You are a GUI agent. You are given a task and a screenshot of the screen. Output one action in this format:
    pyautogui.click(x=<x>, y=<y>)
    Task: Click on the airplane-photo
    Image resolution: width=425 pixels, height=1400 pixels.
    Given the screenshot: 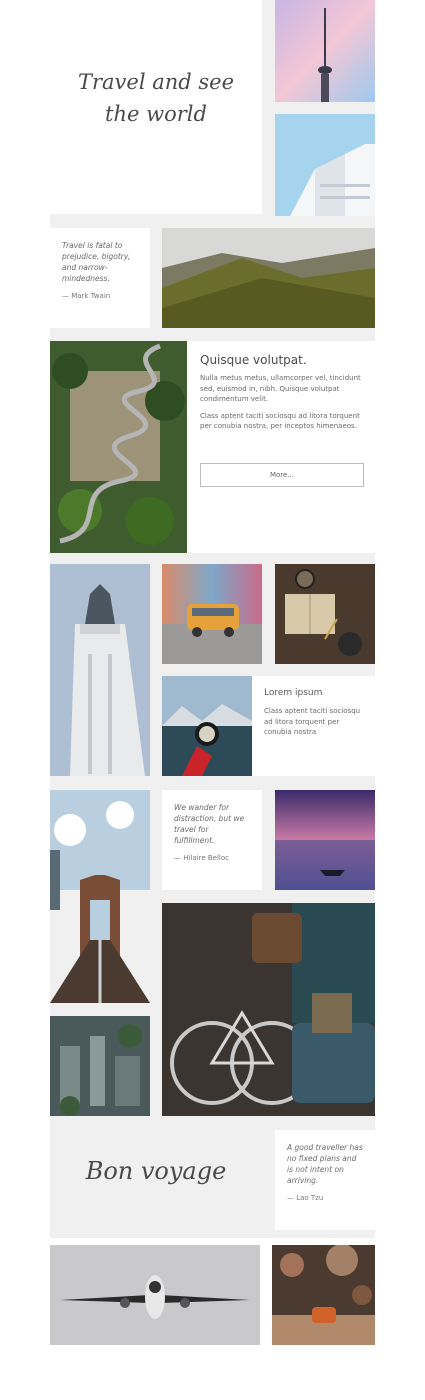 What is the action you would take?
    pyautogui.click(x=155, y=1295)
    